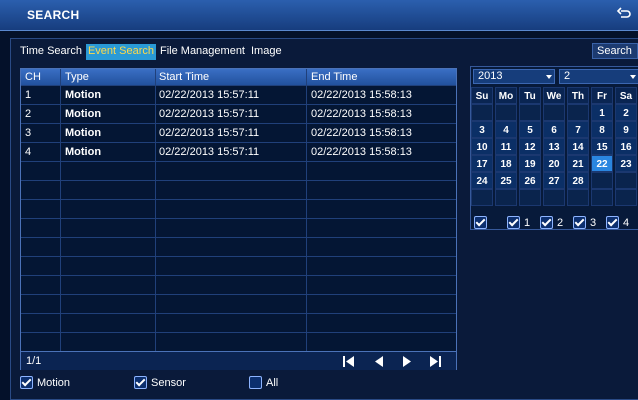 This screenshot has width=638, height=400. I want to click on last-page-icon, so click(435, 361).